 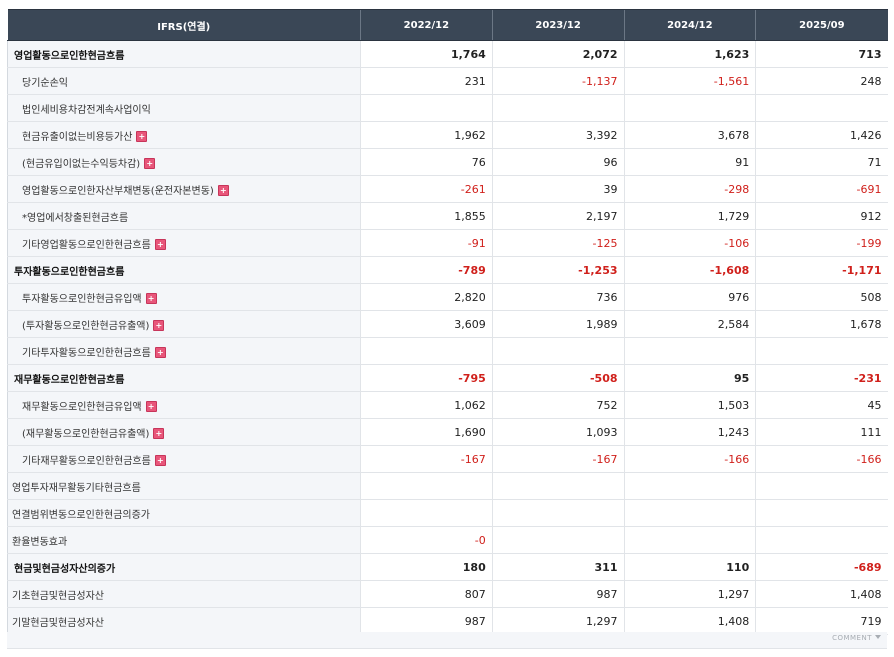 What do you see at coordinates (86, 434) in the screenshot?
I see `row-label: (재무활동으로인한현금유출액)` at bounding box center [86, 434].